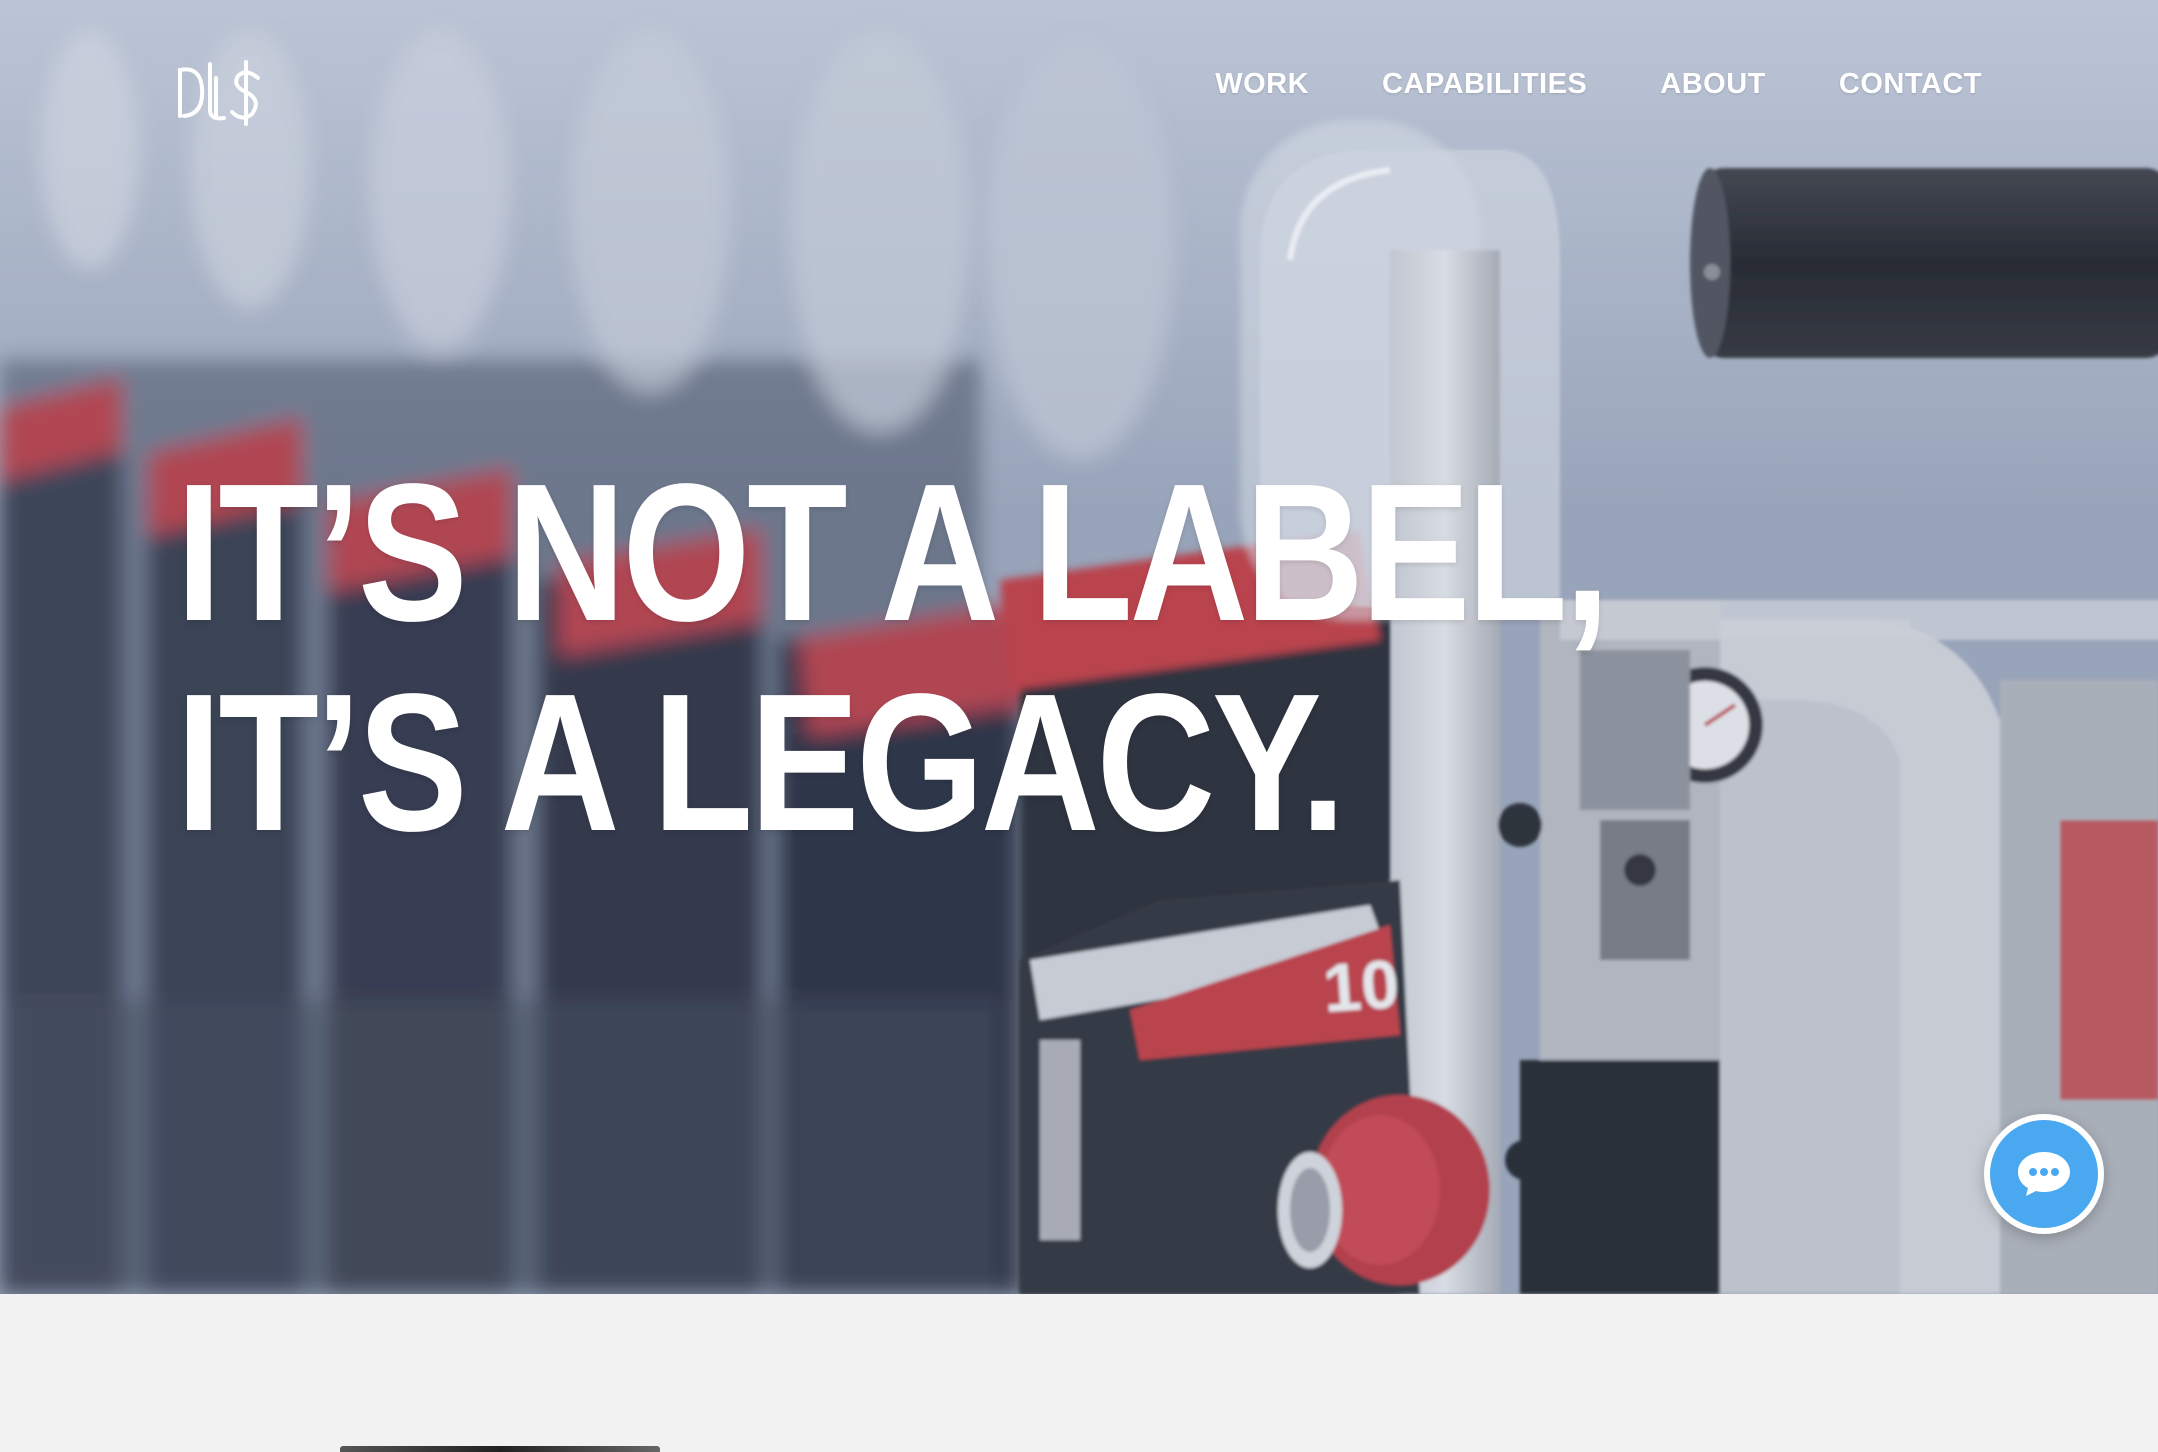 The width and height of the screenshot is (2158, 1452). I want to click on nav-item-about: ABOUT, so click(1713, 84).